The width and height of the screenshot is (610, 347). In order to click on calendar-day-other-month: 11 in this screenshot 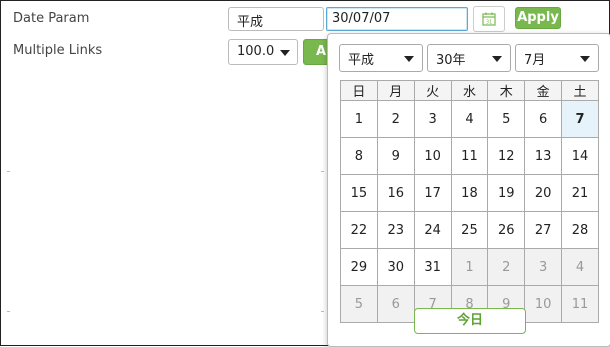, I will do `click(580, 304)`.